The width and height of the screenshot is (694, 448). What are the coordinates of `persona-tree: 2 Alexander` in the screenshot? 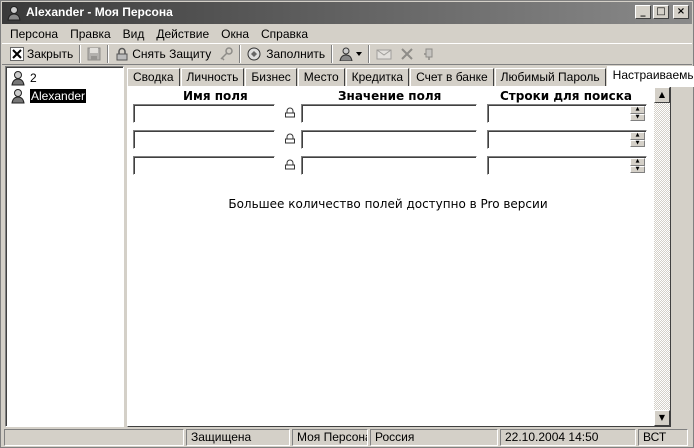 It's located at (64, 246).